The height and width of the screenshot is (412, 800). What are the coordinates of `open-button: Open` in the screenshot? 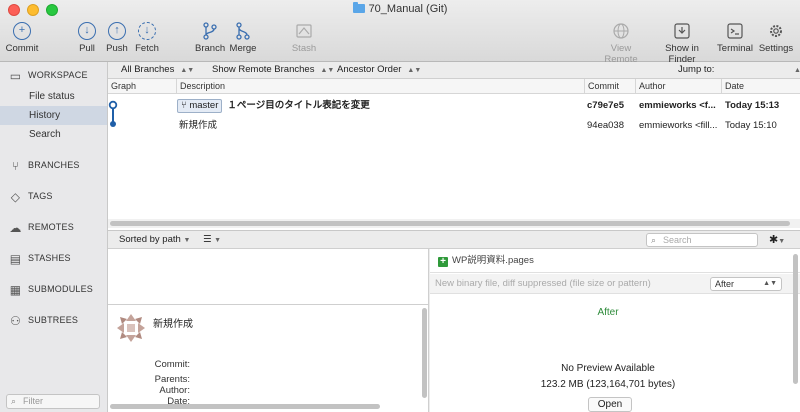 It's located at (610, 404).